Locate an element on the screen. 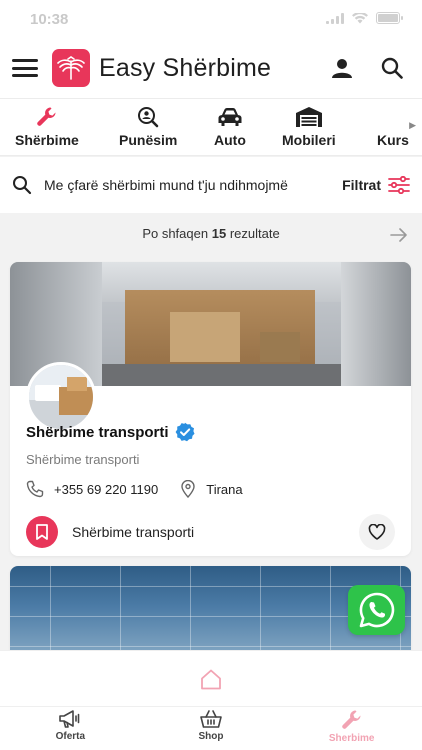 This screenshot has height=750, width=422. phone-icon is located at coordinates (35, 489).